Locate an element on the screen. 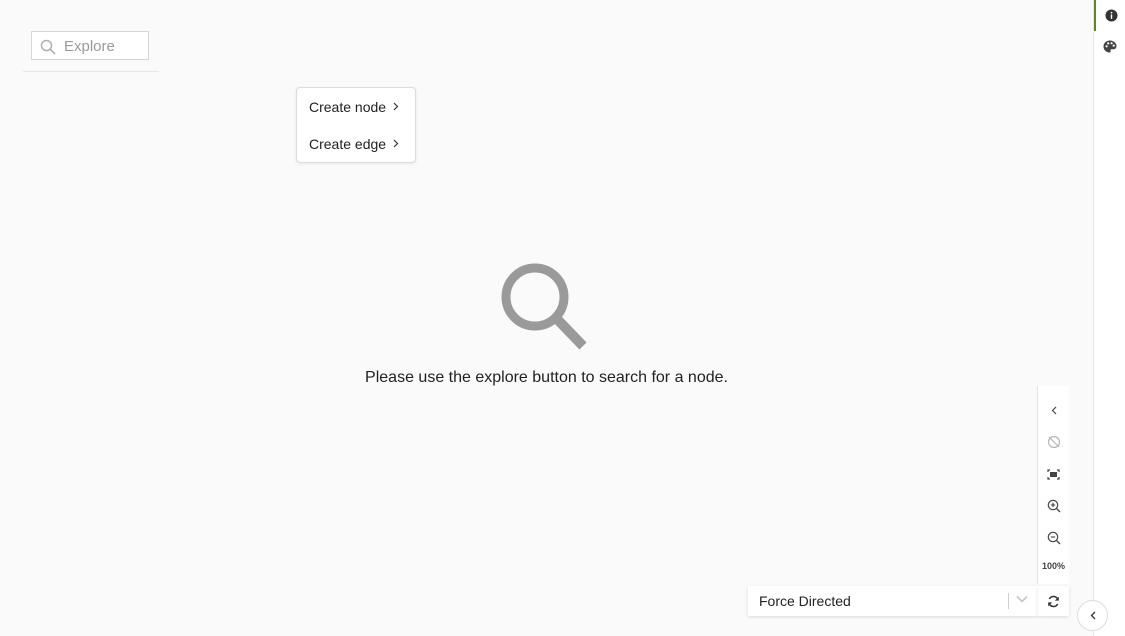 The height and width of the screenshot is (636, 1125). info-panel-button is located at coordinates (1109, 15).